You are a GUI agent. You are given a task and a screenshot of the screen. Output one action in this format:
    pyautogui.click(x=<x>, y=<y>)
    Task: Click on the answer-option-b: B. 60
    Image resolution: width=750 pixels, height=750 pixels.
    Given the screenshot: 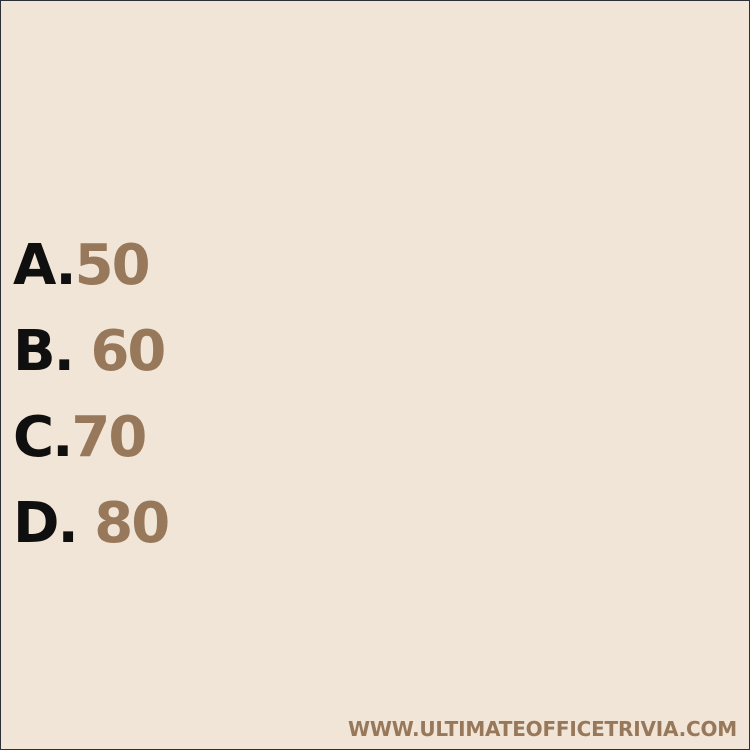 What is the action you would take?
    pyautogui.click(x=90, y=352)
    